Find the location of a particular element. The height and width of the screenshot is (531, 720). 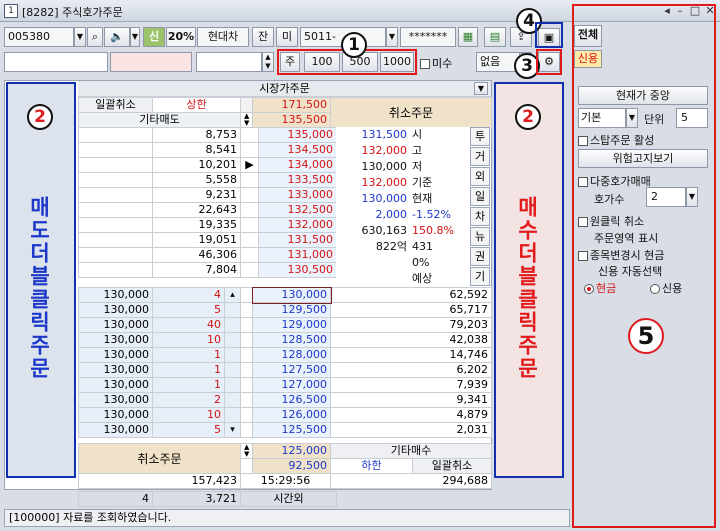

password-field: ******* is located at coordinates (428, 37).